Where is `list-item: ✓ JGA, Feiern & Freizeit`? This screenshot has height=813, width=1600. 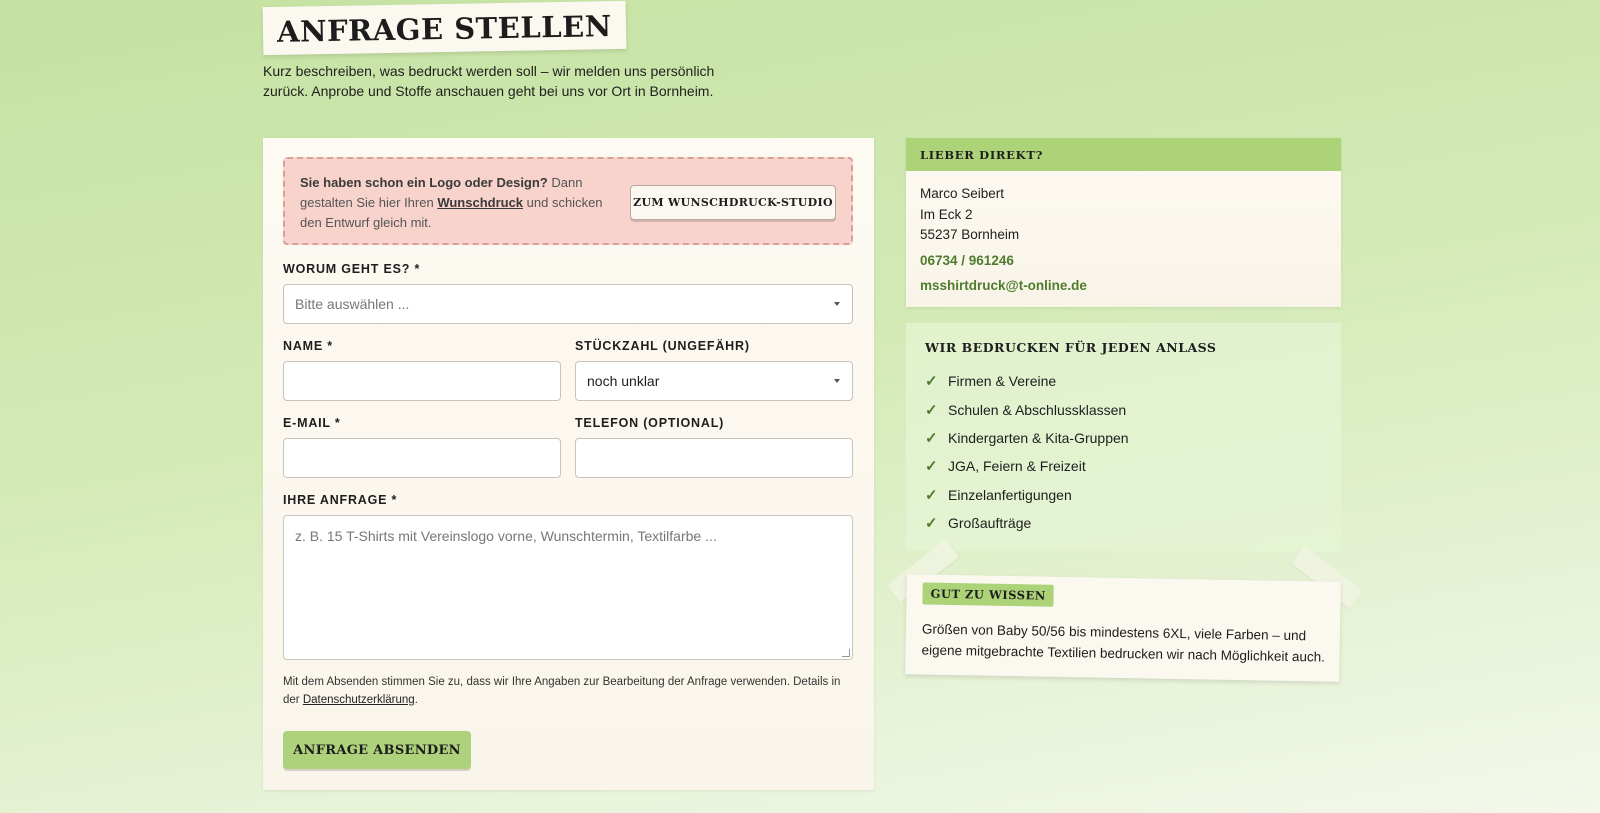
list-item: ✓ JGA, Feiern & Freizeit is located at coordinates (1027, 466).